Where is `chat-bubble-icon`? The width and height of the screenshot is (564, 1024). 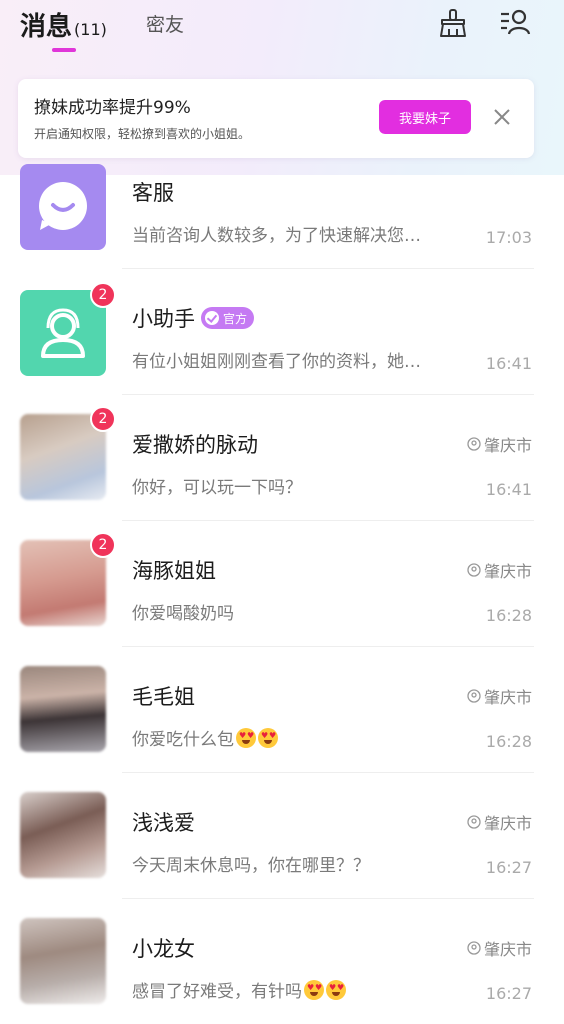
chat-bubble-icon is located at coordinates (63, 206).